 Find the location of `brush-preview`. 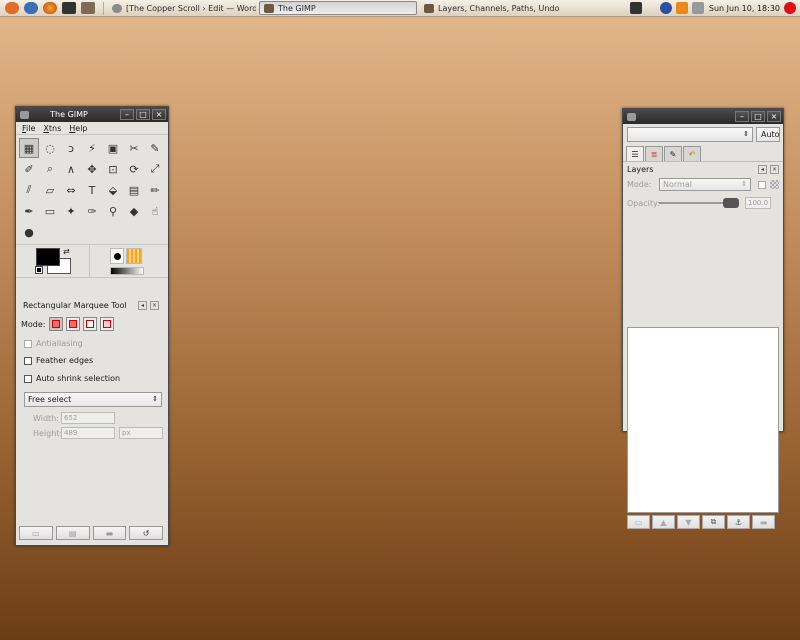

brush-preview is located at coordinates (117, 256).